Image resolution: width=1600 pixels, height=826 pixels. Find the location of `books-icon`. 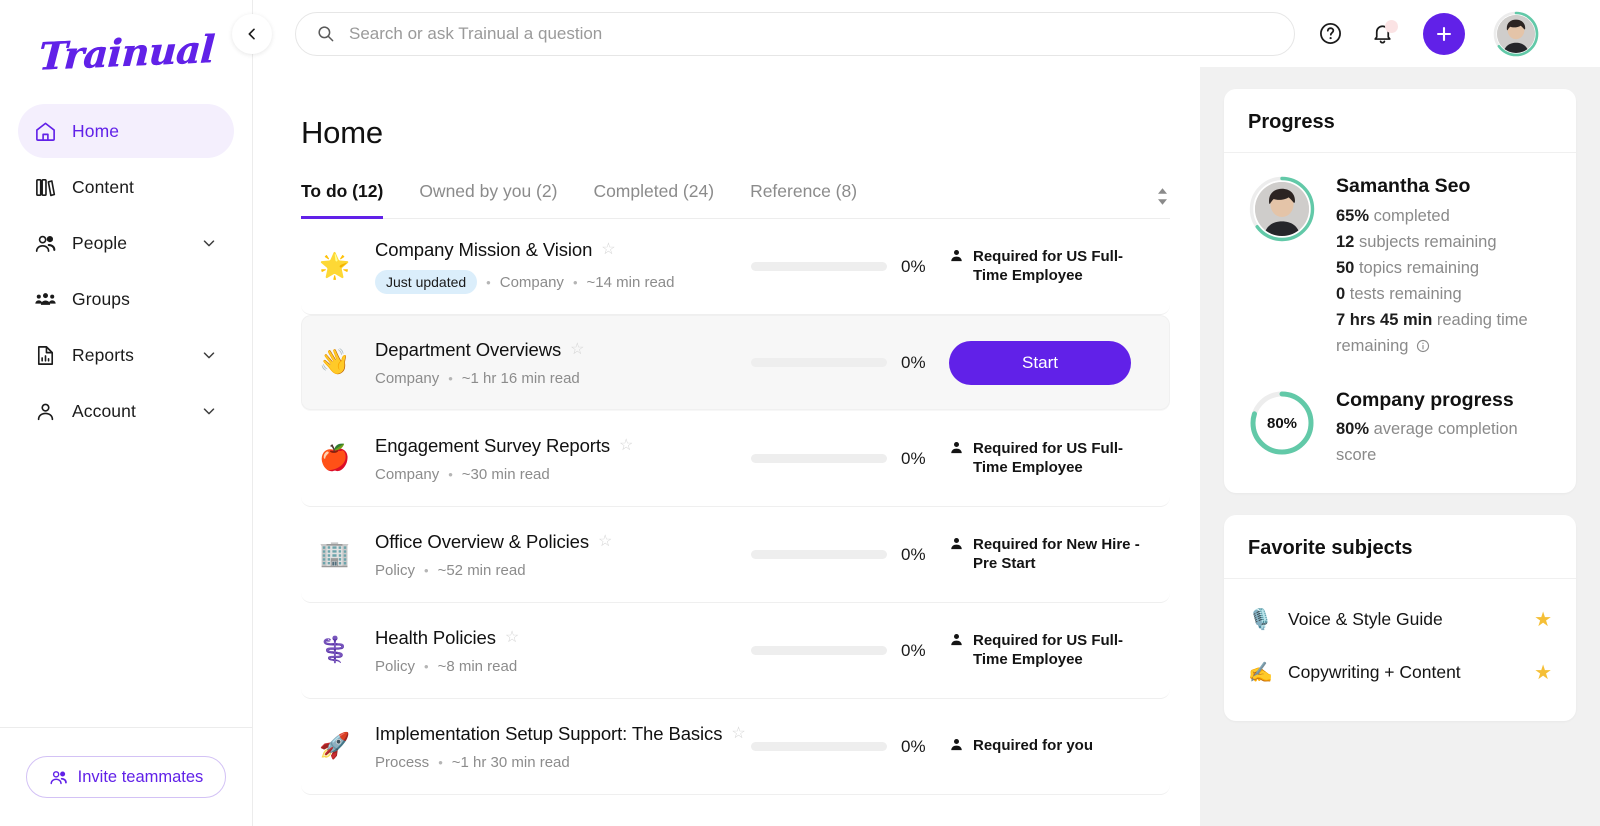

books-icon is located at coordinates (49, 187).